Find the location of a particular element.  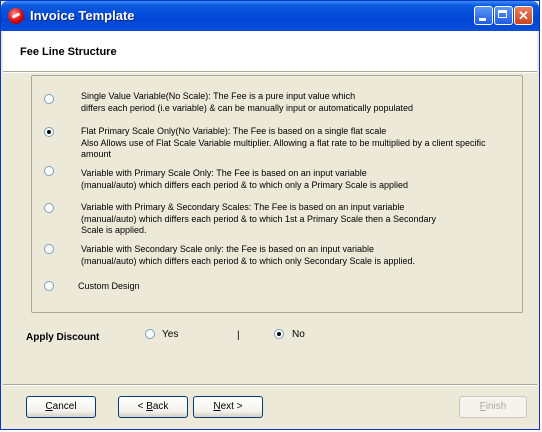

footer-divider is located at coordinates (270, 385).